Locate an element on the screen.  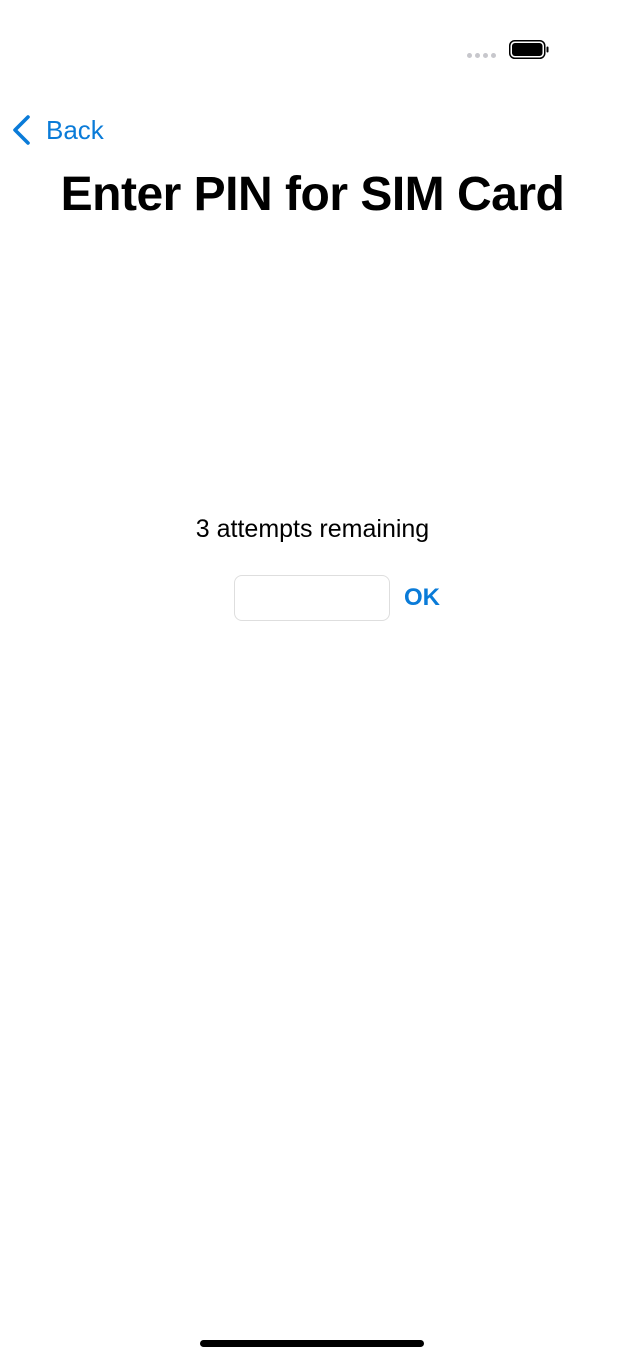
page-title: Enter PIN for SIM Card is located at coordinates (312, 194).